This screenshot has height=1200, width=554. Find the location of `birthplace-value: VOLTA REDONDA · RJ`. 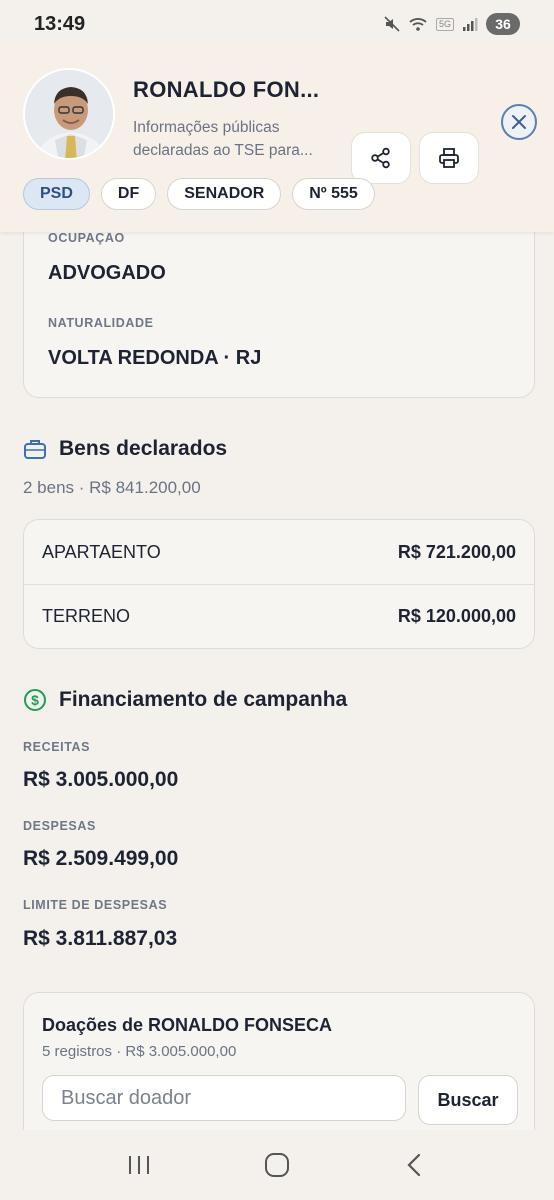

birthplace-value: VOLTA REDONDA · RJ is located at coordinates (155, 358).